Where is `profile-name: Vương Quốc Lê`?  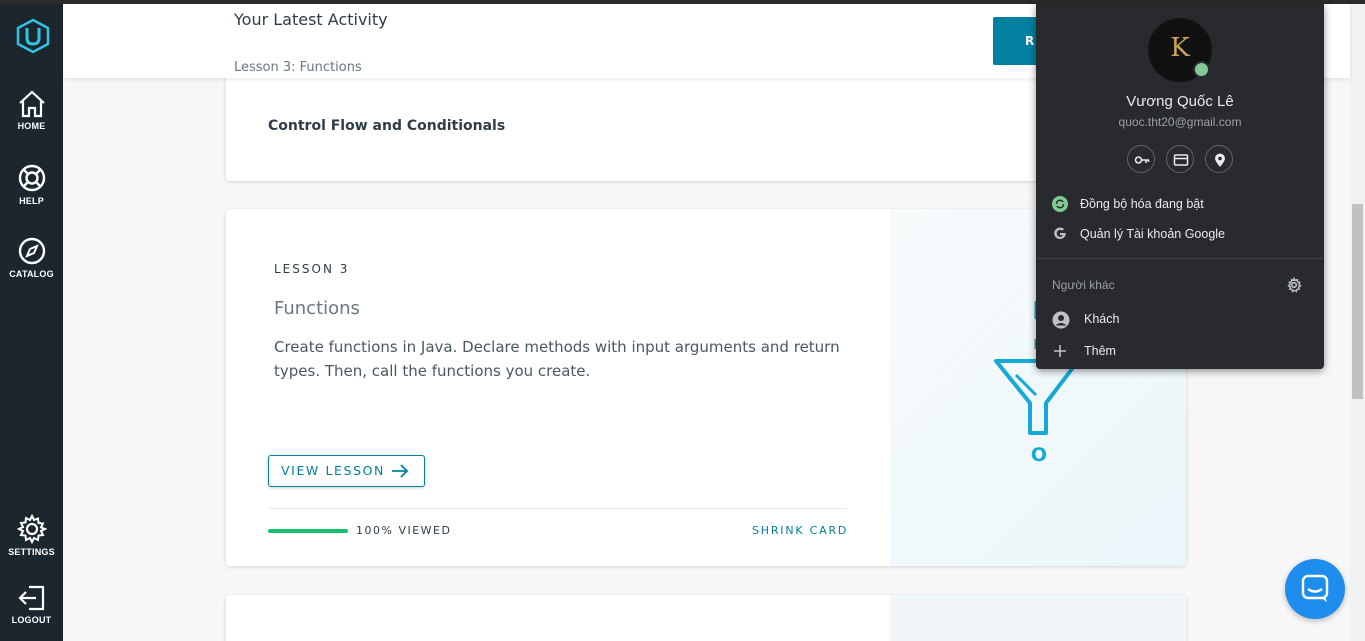 profile-name: Vương Quốc Lê is located at coordinates (1180, 101).